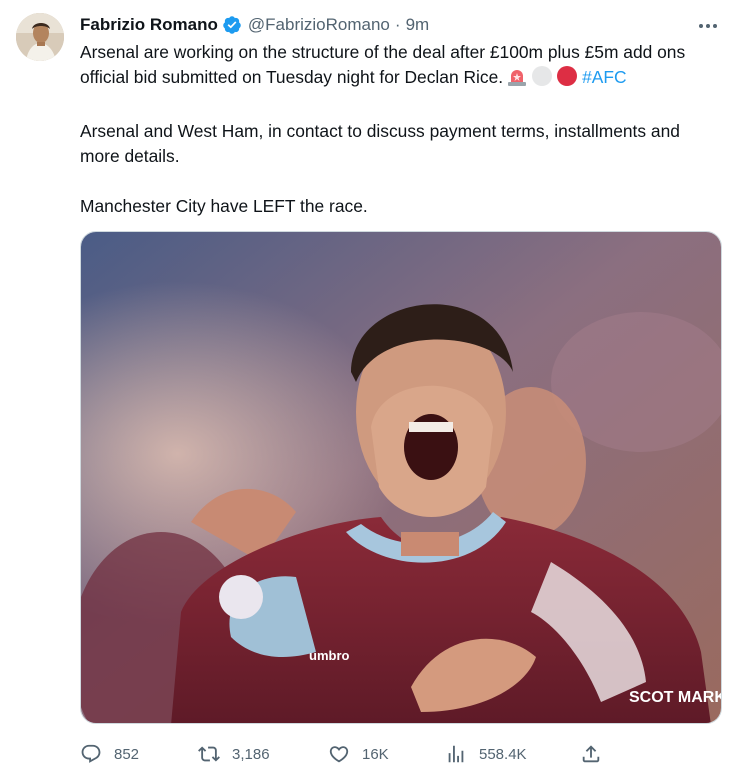  Describe the element at coordinates (329, 655) in the screenshot. I see `kit-brand-text: umbro` at that location.